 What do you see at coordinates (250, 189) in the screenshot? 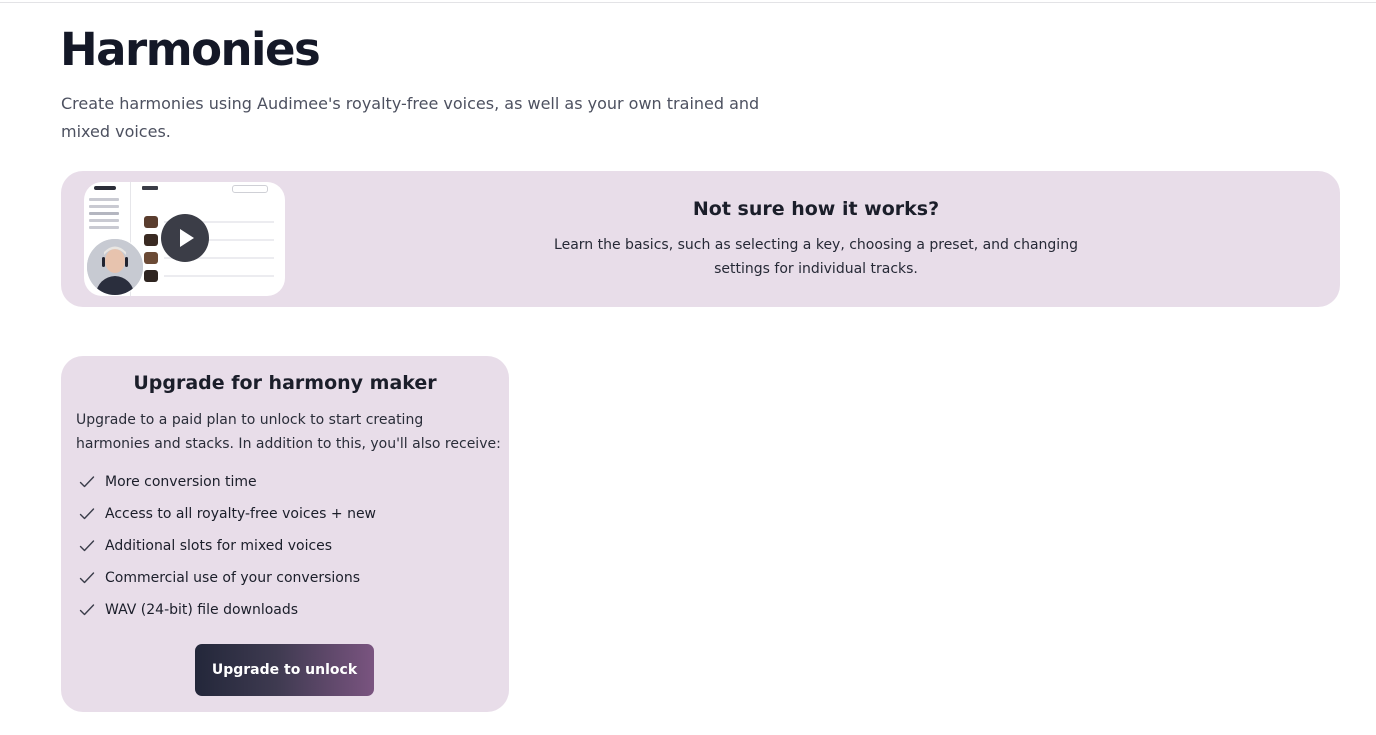
I see `thumbnail-select` at bounding box center [250, 189].